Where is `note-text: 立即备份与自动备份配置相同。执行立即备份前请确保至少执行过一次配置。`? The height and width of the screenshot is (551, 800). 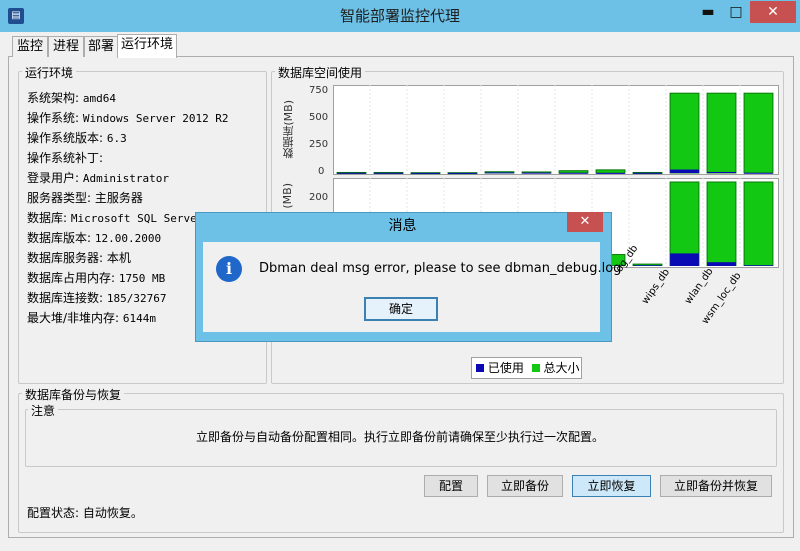
note-text: 立即备份与自动备份配置相同。执行立即备份前请确保至少执行过一次配置。 is located at coordinates (399, 437).